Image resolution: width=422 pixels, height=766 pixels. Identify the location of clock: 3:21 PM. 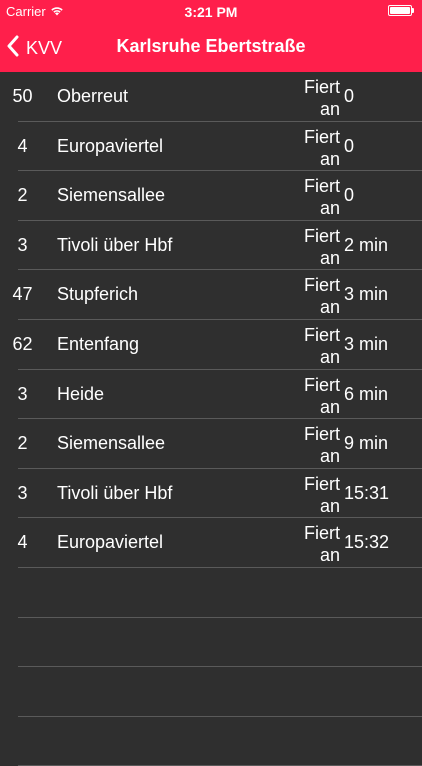
(211, 12).